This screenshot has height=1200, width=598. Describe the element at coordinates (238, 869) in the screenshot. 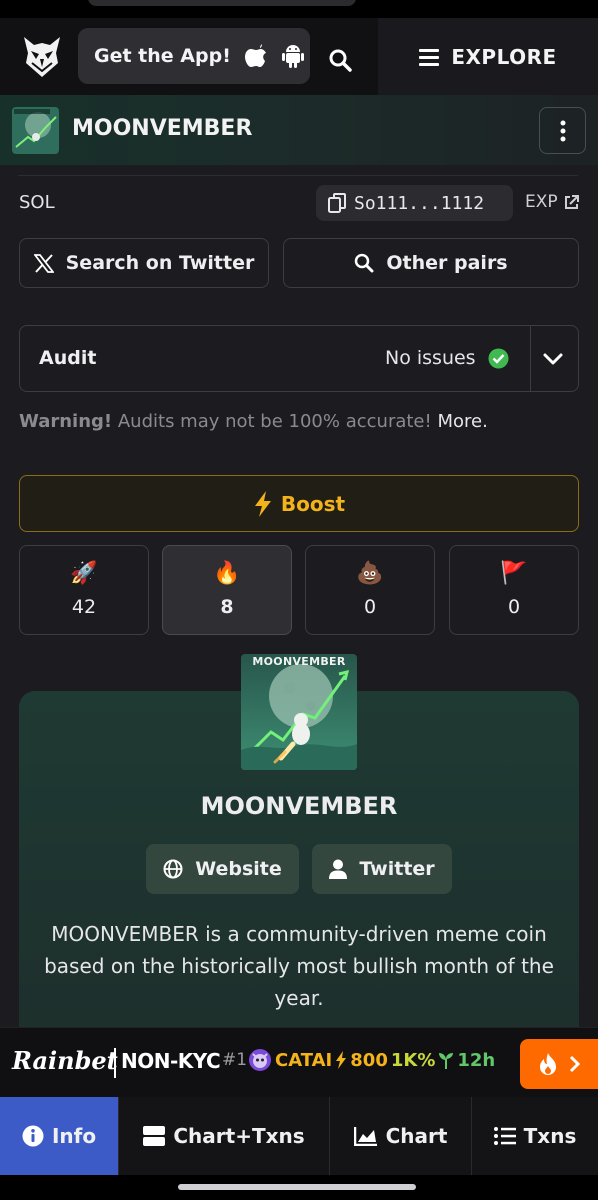

I see `website-label: Website` at that location.